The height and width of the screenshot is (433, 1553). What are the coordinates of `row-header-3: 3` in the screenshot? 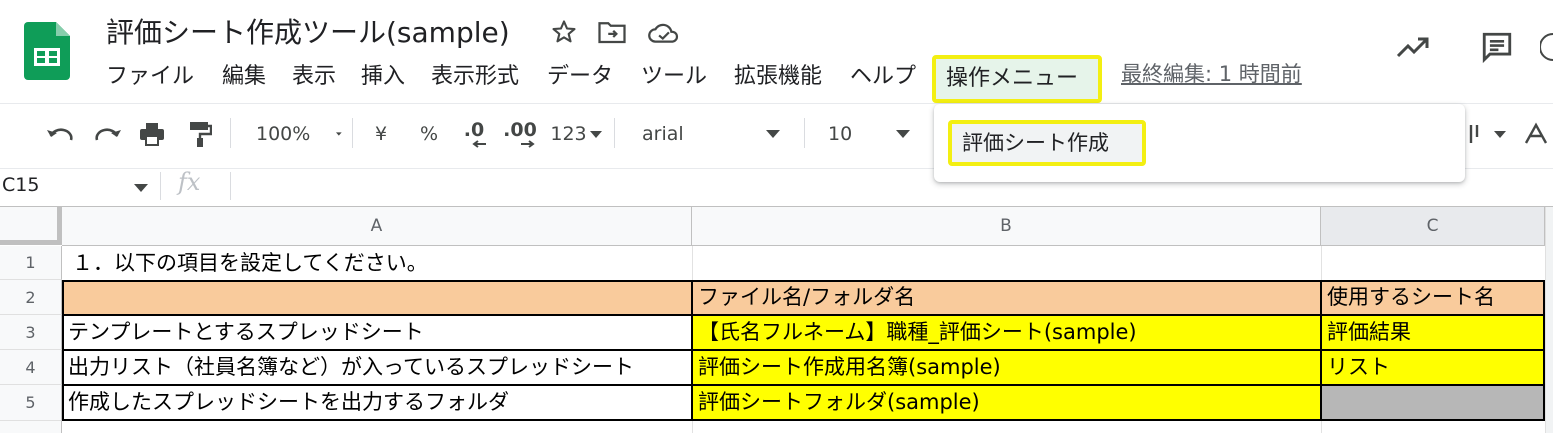 It's located at (31, 332).